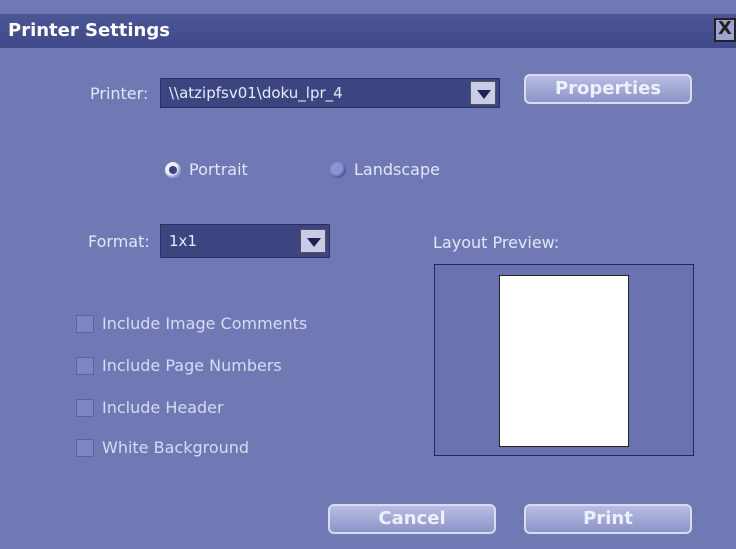 The height and width of the screenshot is (549, 736). I want to click on include-page-numbers-label: Include Page Numbers, so click(192, 365).